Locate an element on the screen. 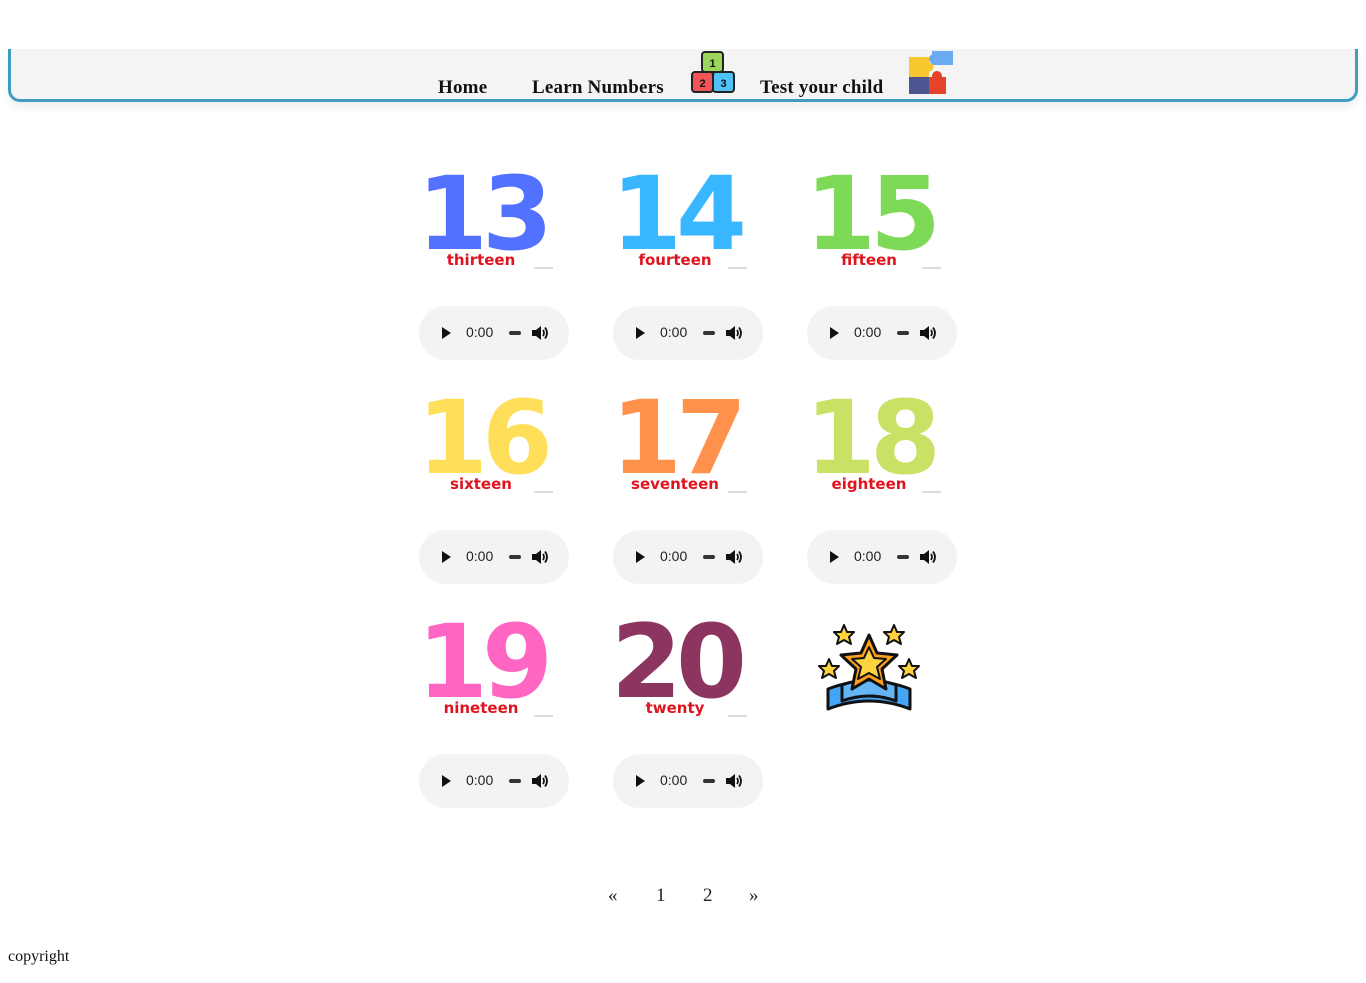 Image resolution: width=1366 pixels, height=983 pixels. number-word: fourteen is located at coordinates (674, 260).